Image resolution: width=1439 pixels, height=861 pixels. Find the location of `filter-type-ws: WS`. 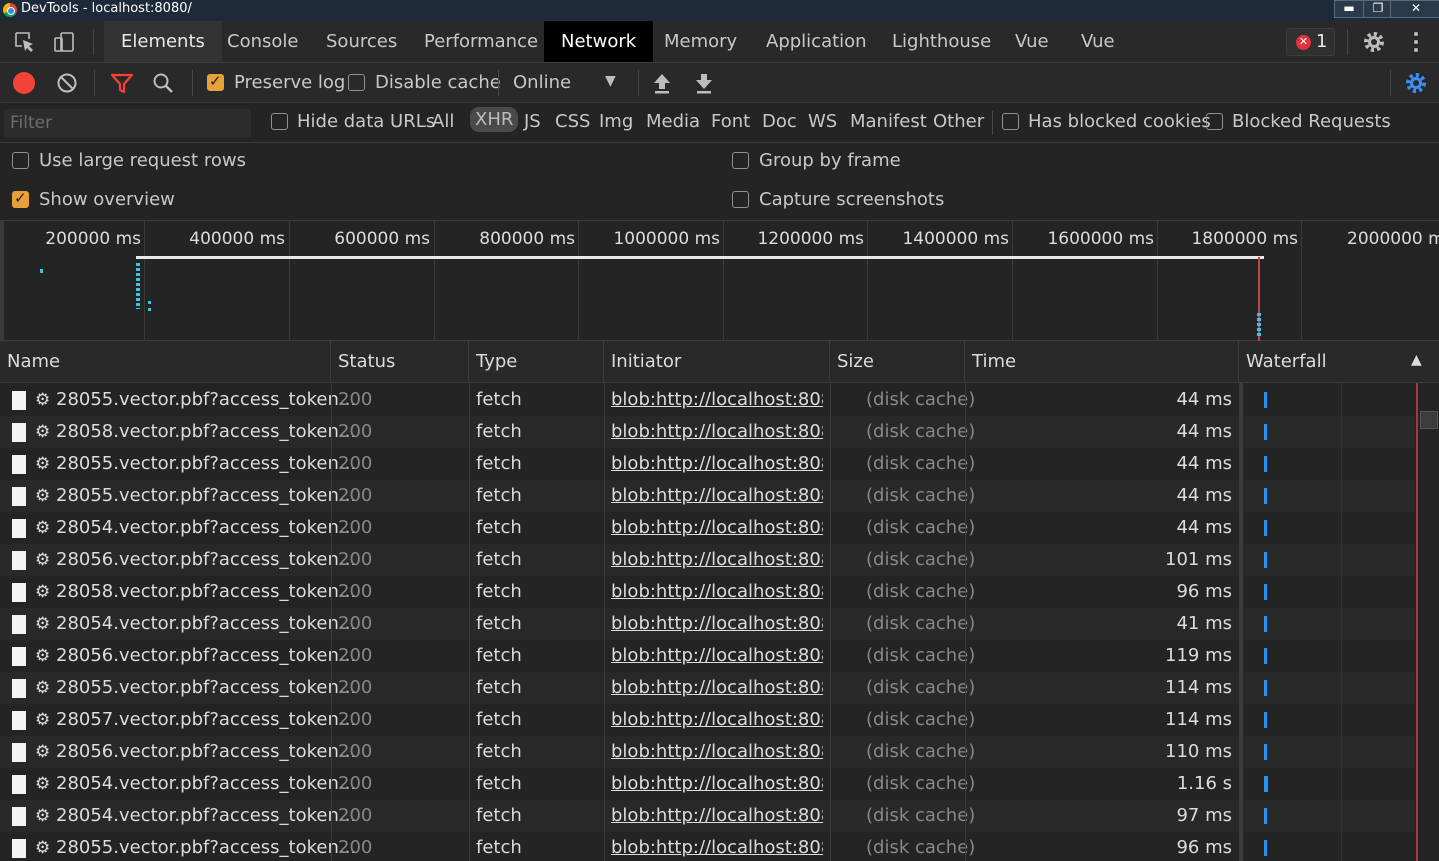

filter-type-ws: WS is located at coordinates (822, 121).